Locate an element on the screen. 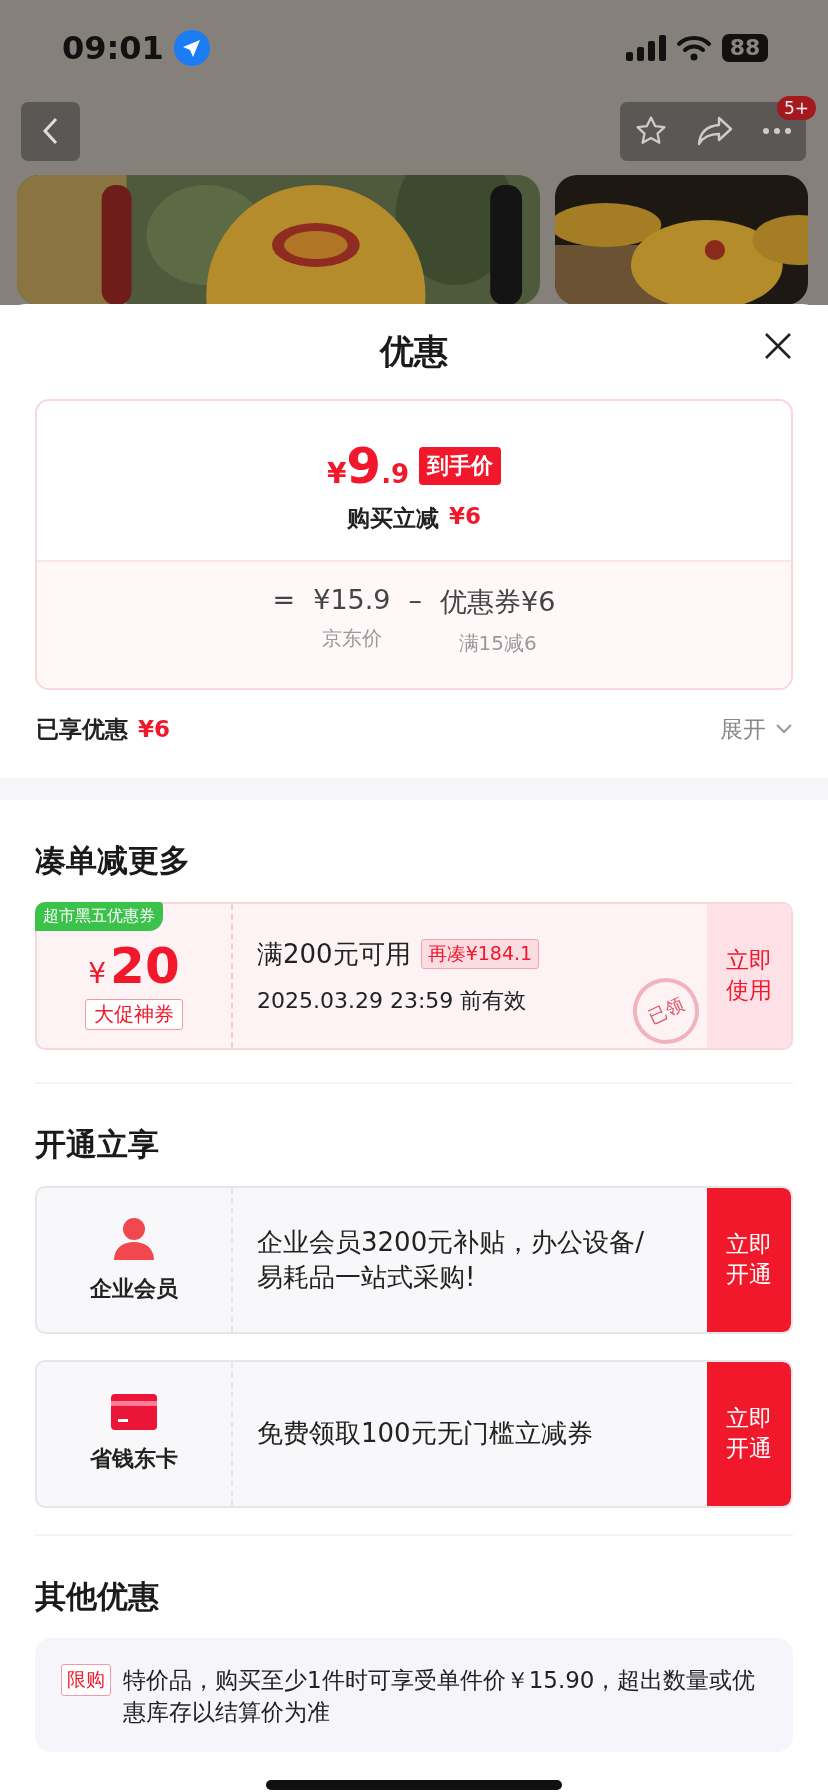  signal-icon is located at coordinates (646, 47).